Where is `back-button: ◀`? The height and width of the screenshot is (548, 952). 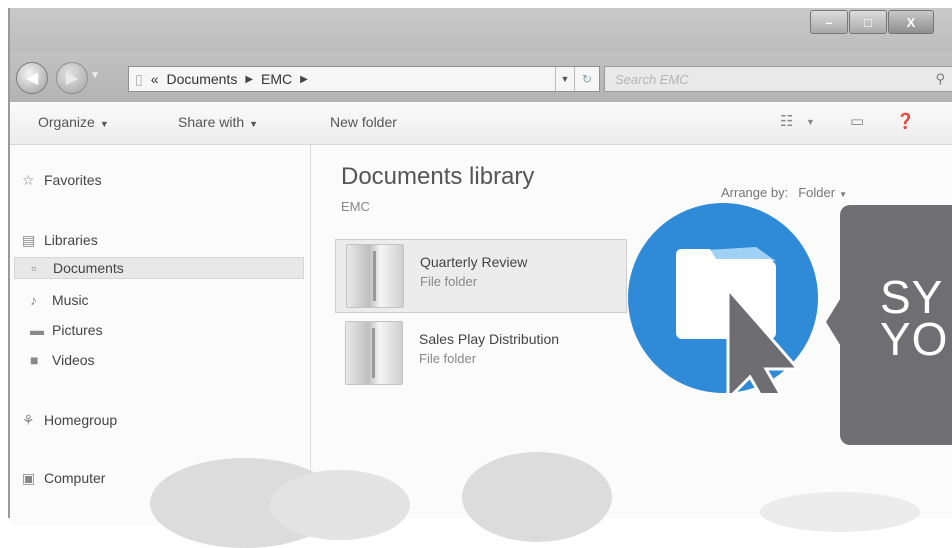
back-button: ◀ is located at coordinates (32, 78).